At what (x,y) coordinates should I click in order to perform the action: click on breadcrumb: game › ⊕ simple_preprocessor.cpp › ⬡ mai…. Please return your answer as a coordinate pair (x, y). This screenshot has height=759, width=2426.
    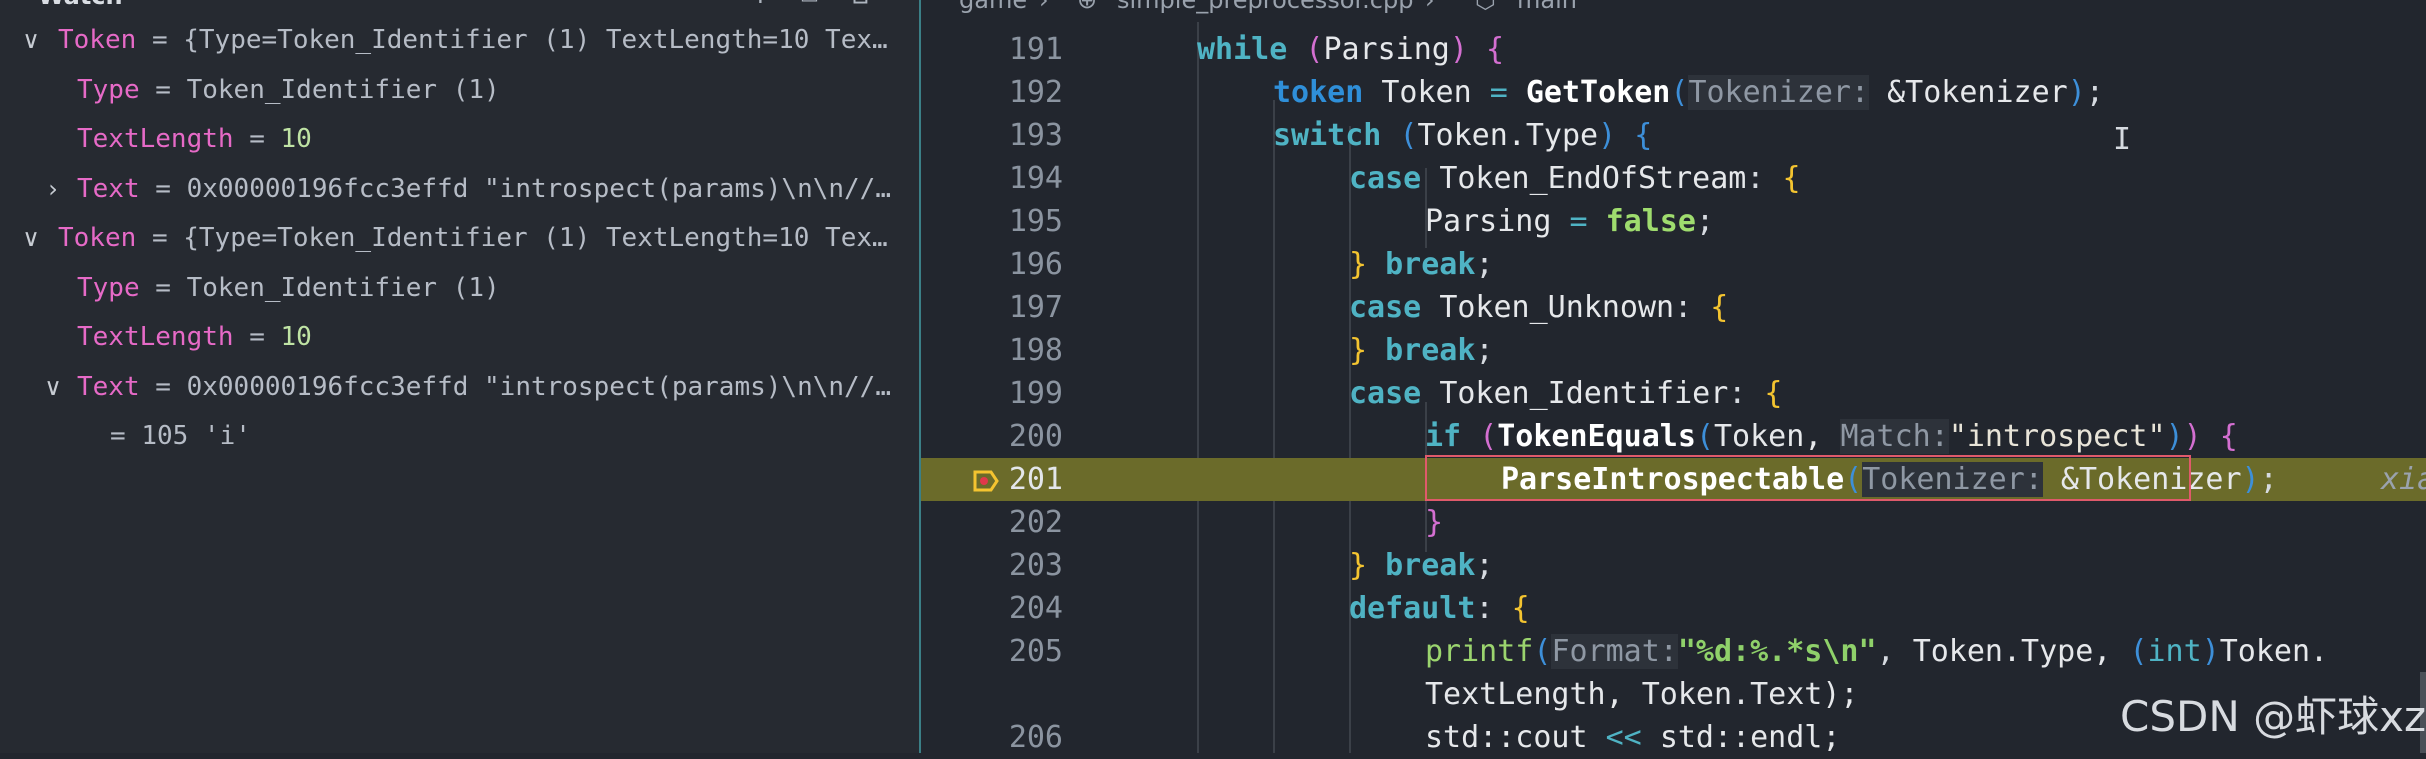
    Looking at the image, I should click on (1673, 7).